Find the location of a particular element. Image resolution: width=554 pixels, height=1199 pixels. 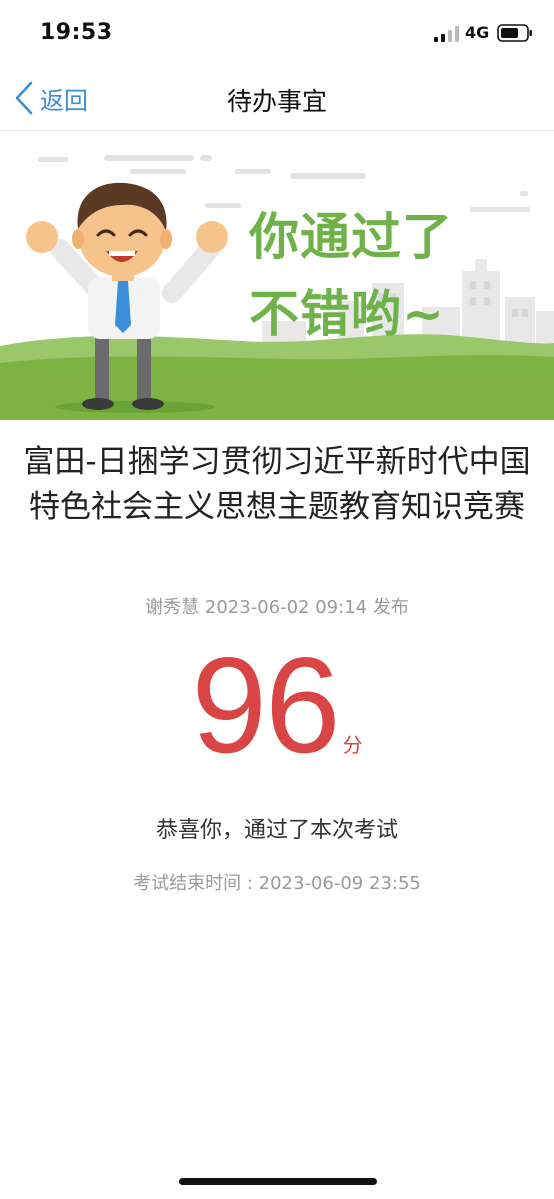

status-time: 19:53 is located at coordinates (76, 32).